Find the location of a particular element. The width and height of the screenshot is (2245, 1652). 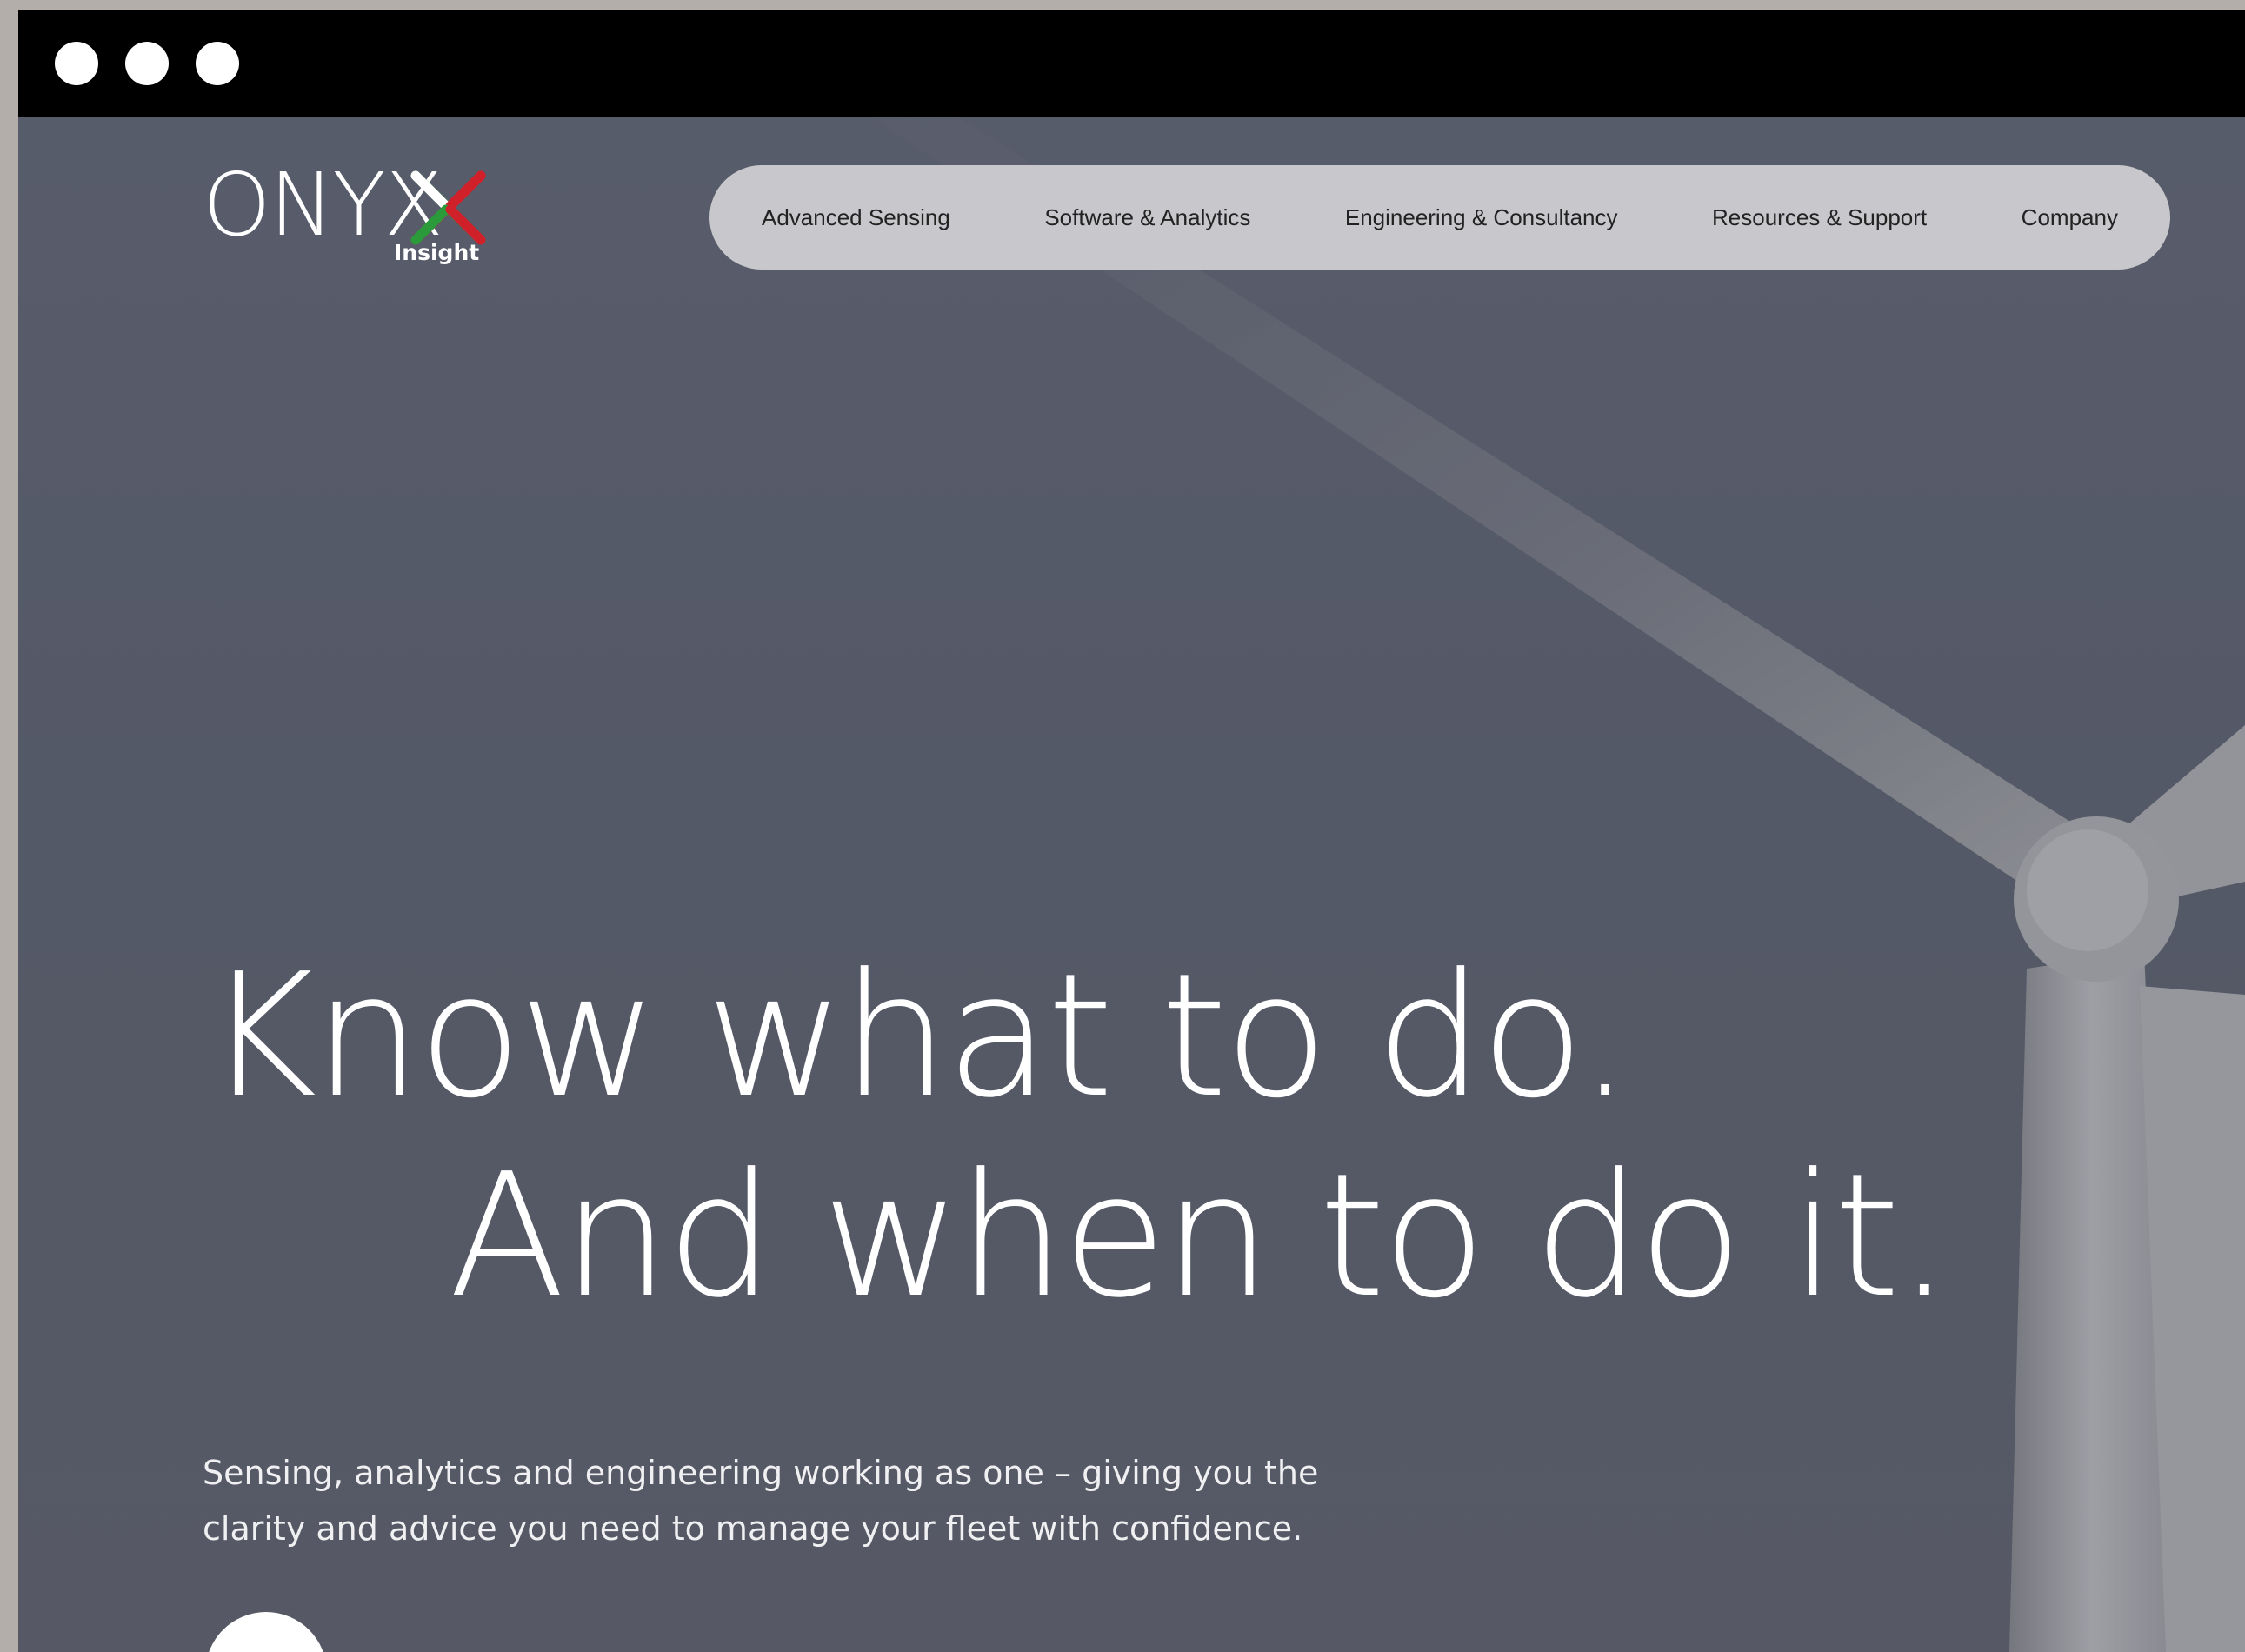

hero-headline-line1: Know what to do. is located at coordinates (919, 1036).